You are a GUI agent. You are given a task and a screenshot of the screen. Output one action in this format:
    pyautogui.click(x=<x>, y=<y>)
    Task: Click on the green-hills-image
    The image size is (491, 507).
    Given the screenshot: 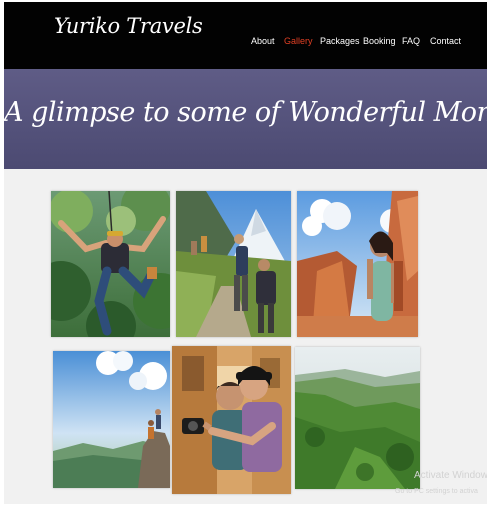 What is the action you would take?
    pyautogui.click(x=357, y=418)
    